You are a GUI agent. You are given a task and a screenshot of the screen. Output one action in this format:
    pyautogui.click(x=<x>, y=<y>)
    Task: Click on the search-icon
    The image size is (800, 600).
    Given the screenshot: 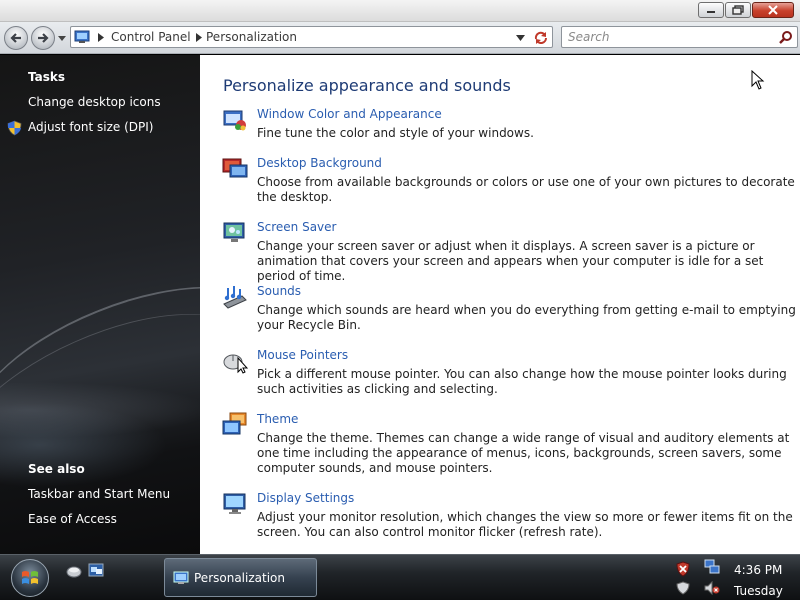 What is the action you would take?
    pyautogui.click(x=786, y=37)
    